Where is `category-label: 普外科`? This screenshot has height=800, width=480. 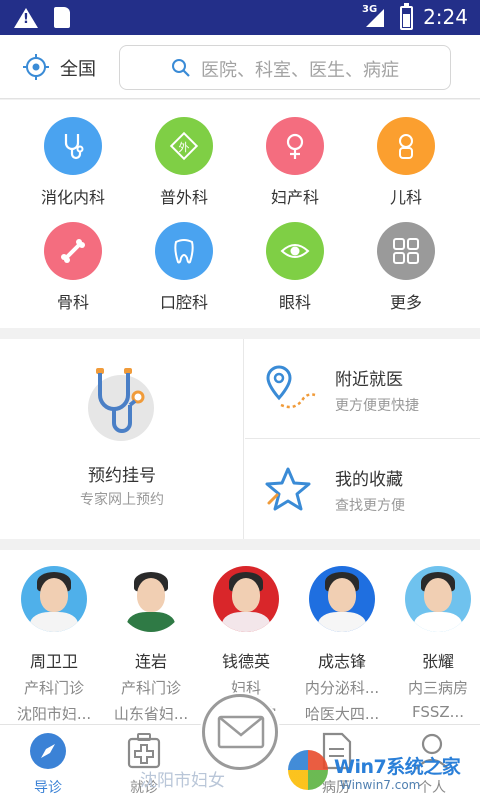
category-label: 普外科 is located at coordinates (183, 197).